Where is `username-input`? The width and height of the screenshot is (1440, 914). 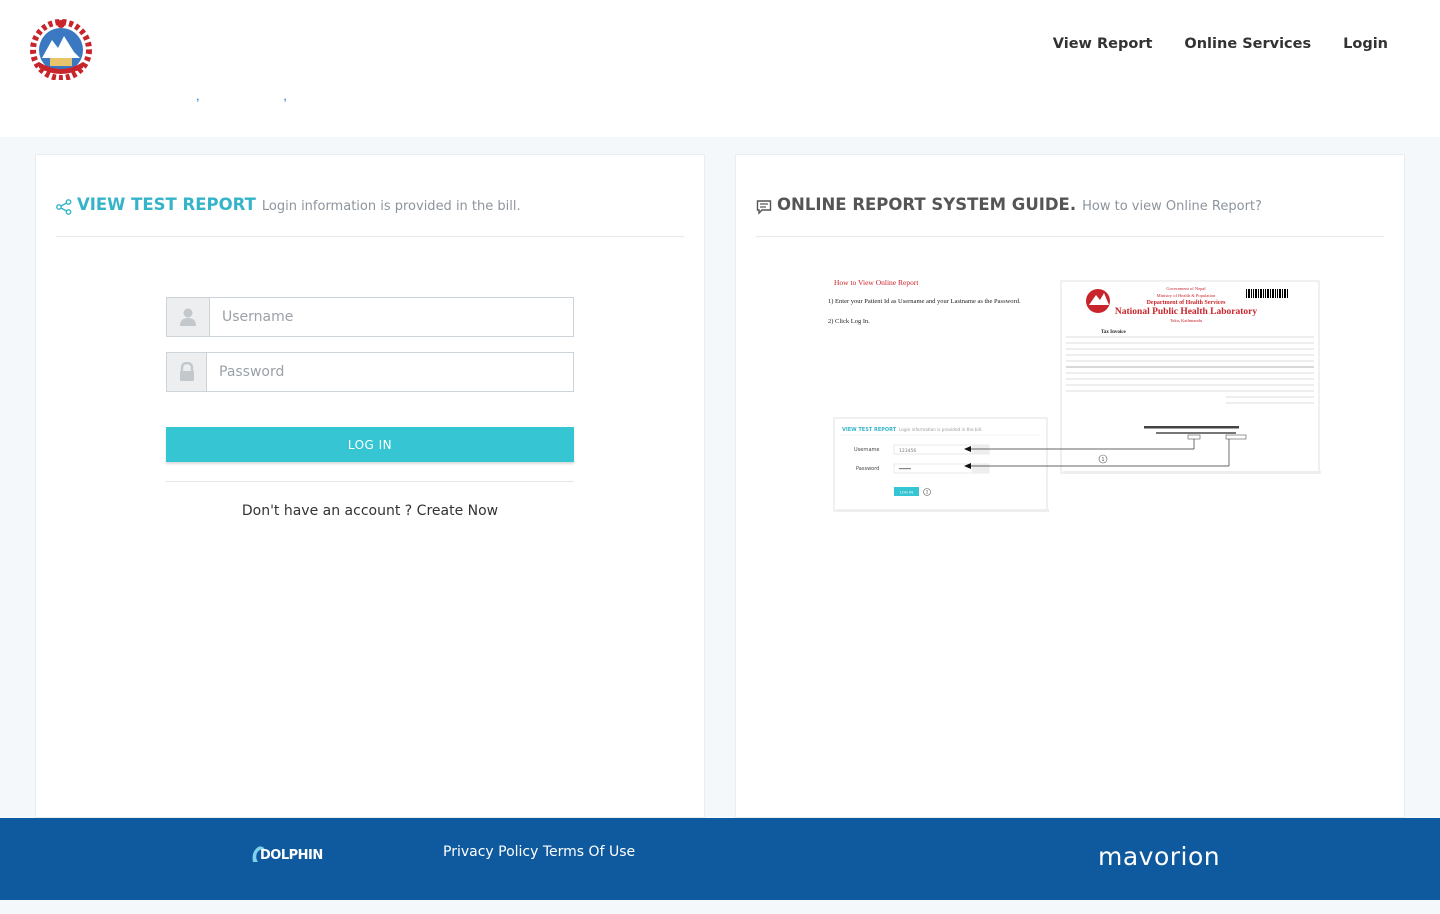
username-input is located at coordinates (391, 317).